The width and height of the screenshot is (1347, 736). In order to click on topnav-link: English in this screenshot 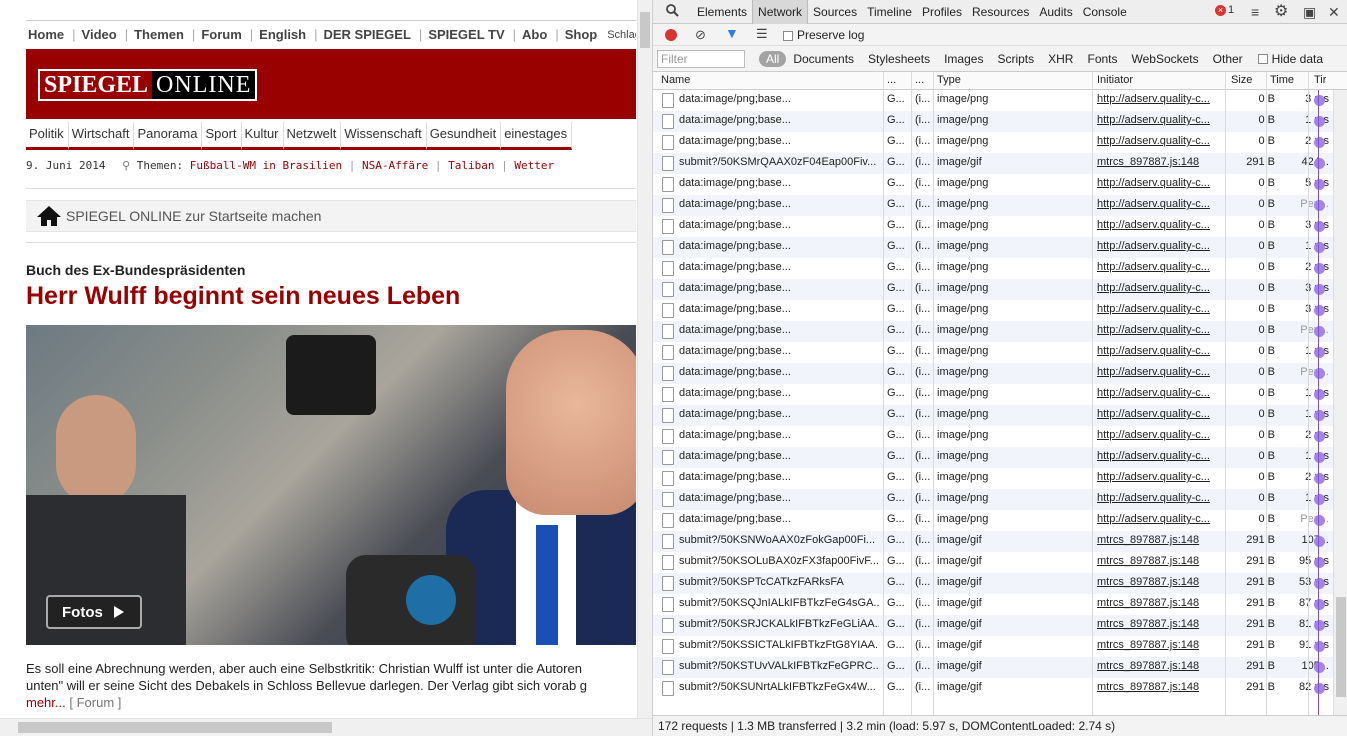, I will do `click(285, 34)`.